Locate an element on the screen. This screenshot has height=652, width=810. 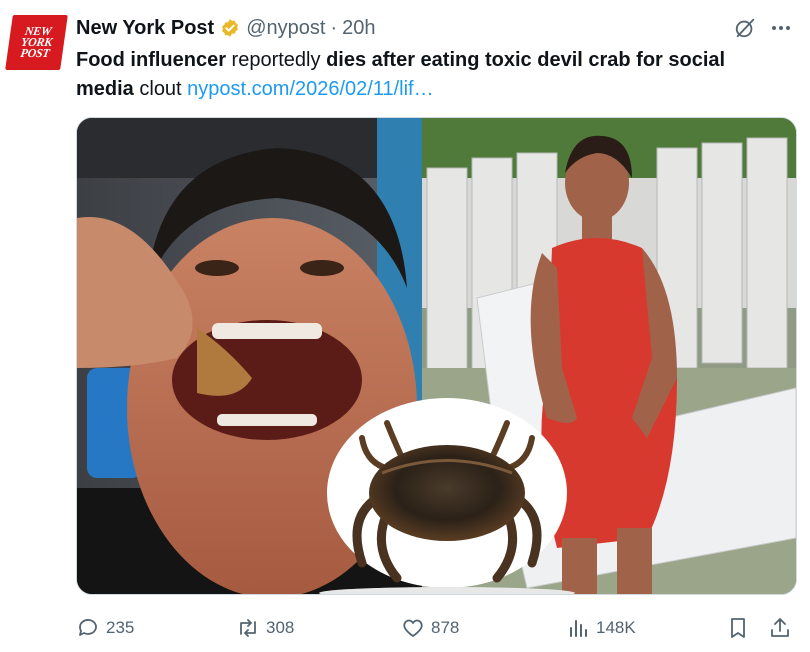
logo-line-3: POST is located at coordinates (35, 53).